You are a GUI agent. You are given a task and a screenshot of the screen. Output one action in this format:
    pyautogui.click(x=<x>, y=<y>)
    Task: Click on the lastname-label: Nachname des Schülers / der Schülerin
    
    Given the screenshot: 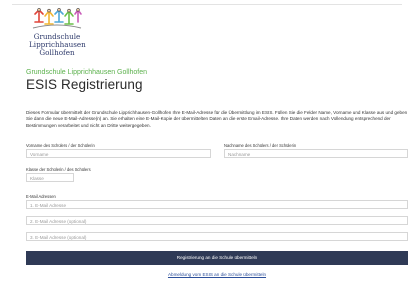 What is the action you would take?
    pyautogui.click(x=260, y=145)
    